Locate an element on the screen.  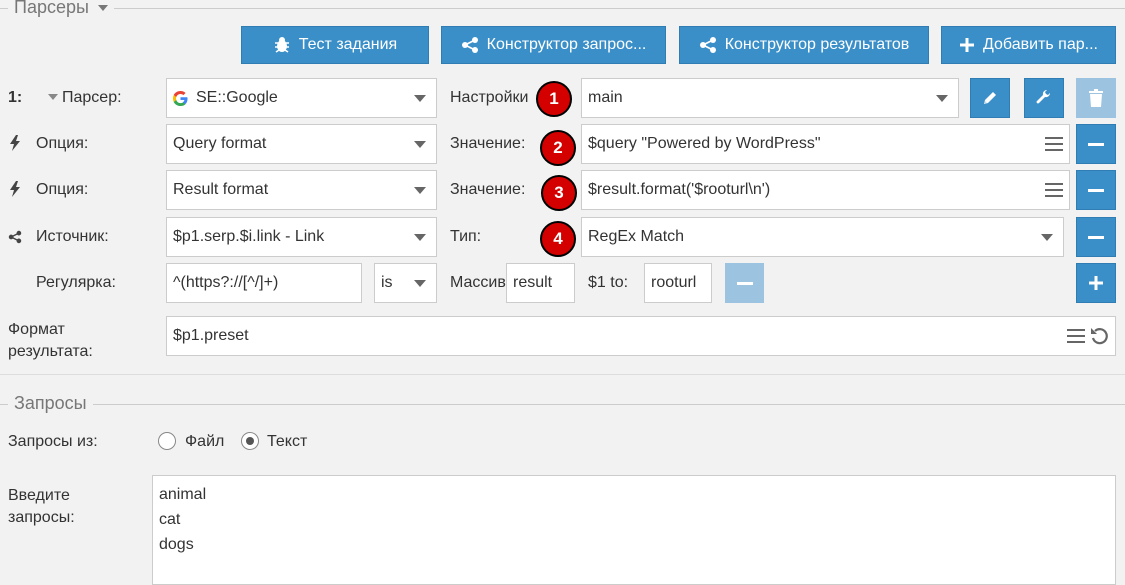
settings-label: Настройки is located at coordinates (489, 97).